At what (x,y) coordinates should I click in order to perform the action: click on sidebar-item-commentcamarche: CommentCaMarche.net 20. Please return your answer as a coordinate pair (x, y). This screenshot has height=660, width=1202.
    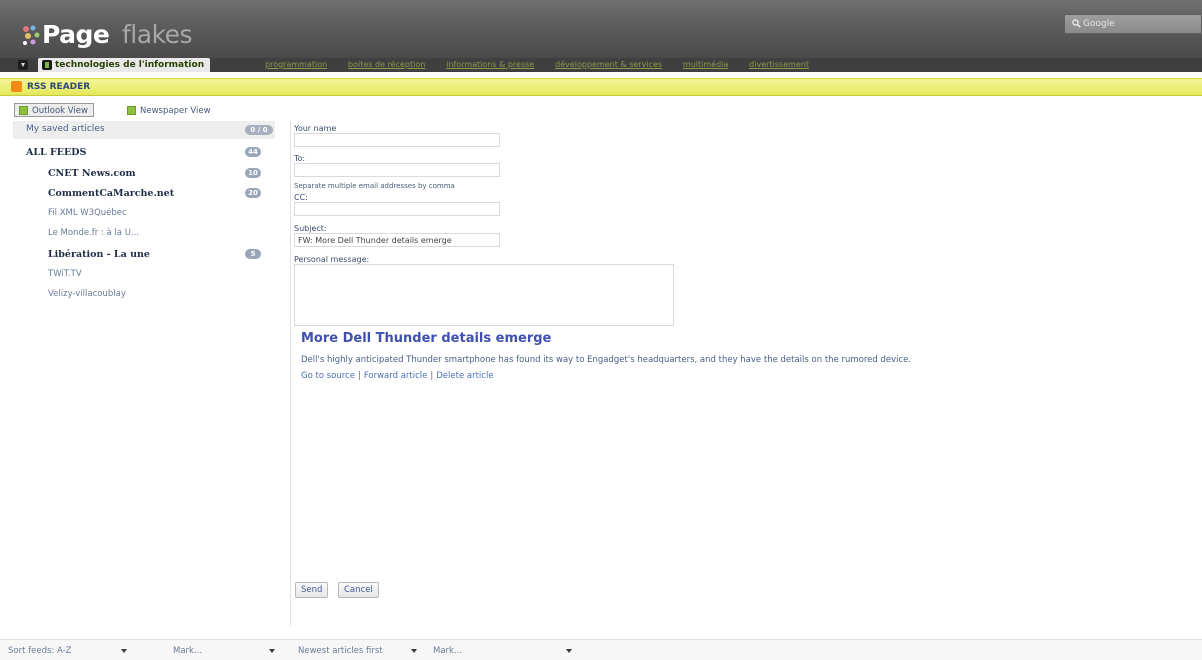
    Looking at the image, I should click on (144, 193).